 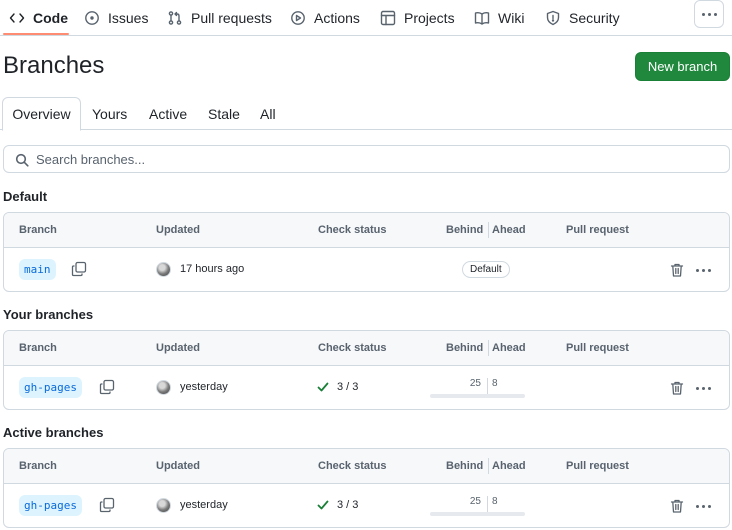 What do you see at coordinates (36, 34) in the screenshot?
I see `nav-selected-underline` at bounding box center [36, 34].